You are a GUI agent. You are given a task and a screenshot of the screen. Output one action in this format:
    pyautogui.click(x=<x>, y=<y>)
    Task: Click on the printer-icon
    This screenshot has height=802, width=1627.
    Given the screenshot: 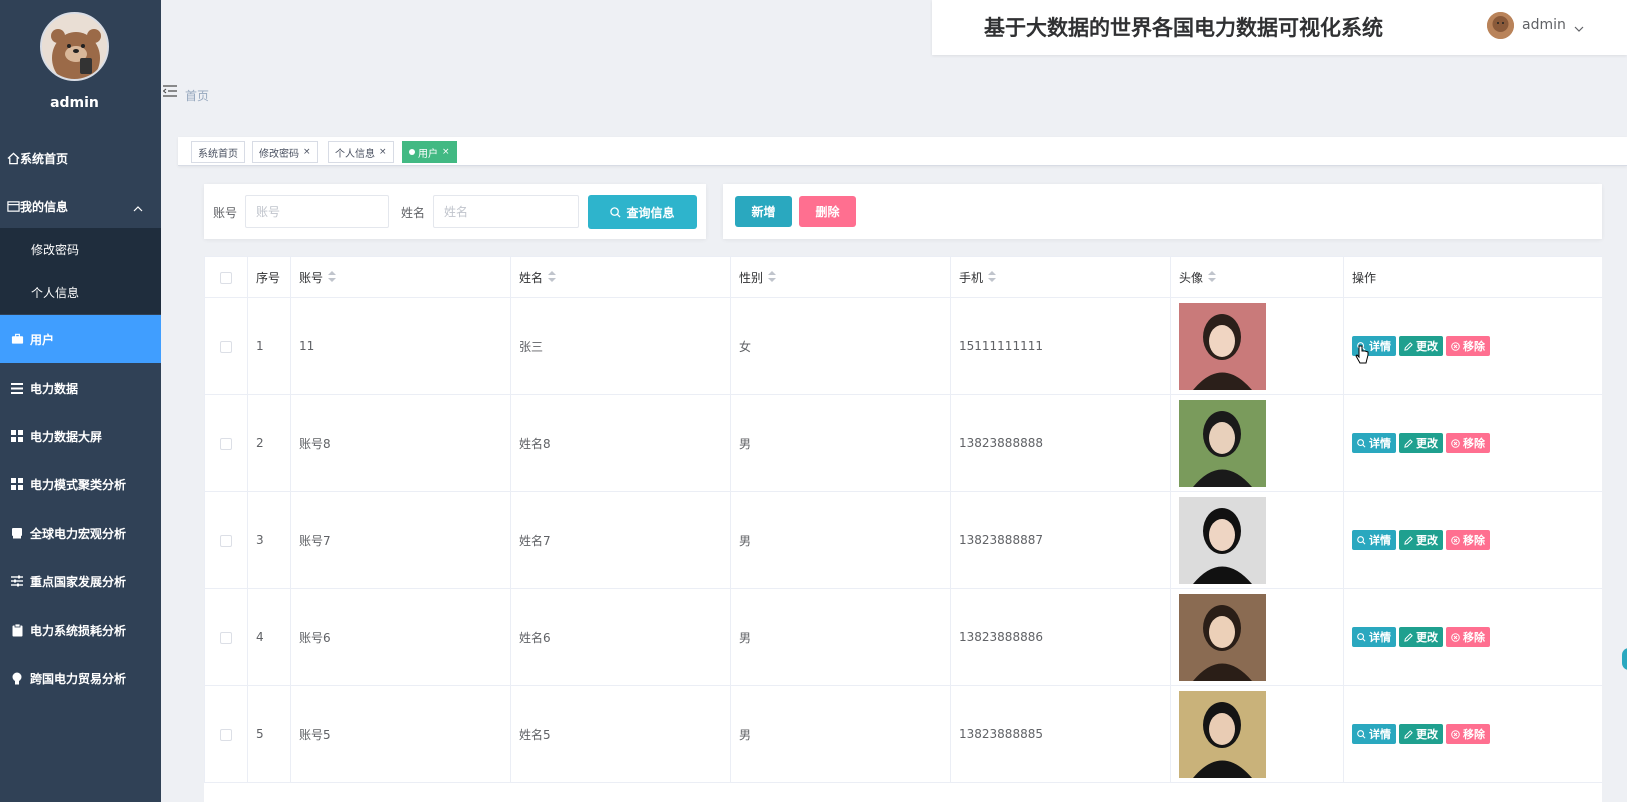 What is the action you would take?
    pyautogui.click(x=17, y=533)
    